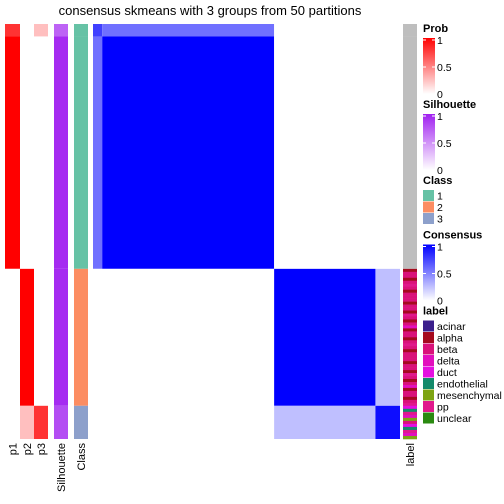 Image resolution: width=504 pixels, height=504 pixels. Describe the element at coordinates (454, 419) in the screenshot. I see `legend-item-label: unclear` at that location.